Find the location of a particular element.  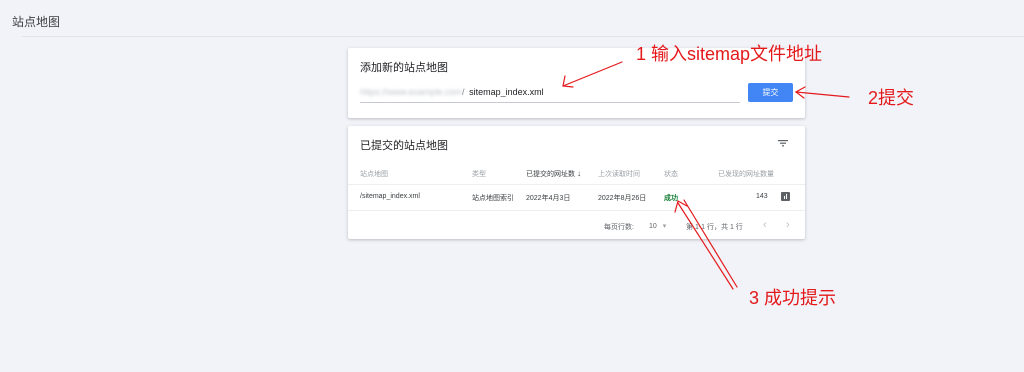

url-slash: / is located at coordinates (463, 92).